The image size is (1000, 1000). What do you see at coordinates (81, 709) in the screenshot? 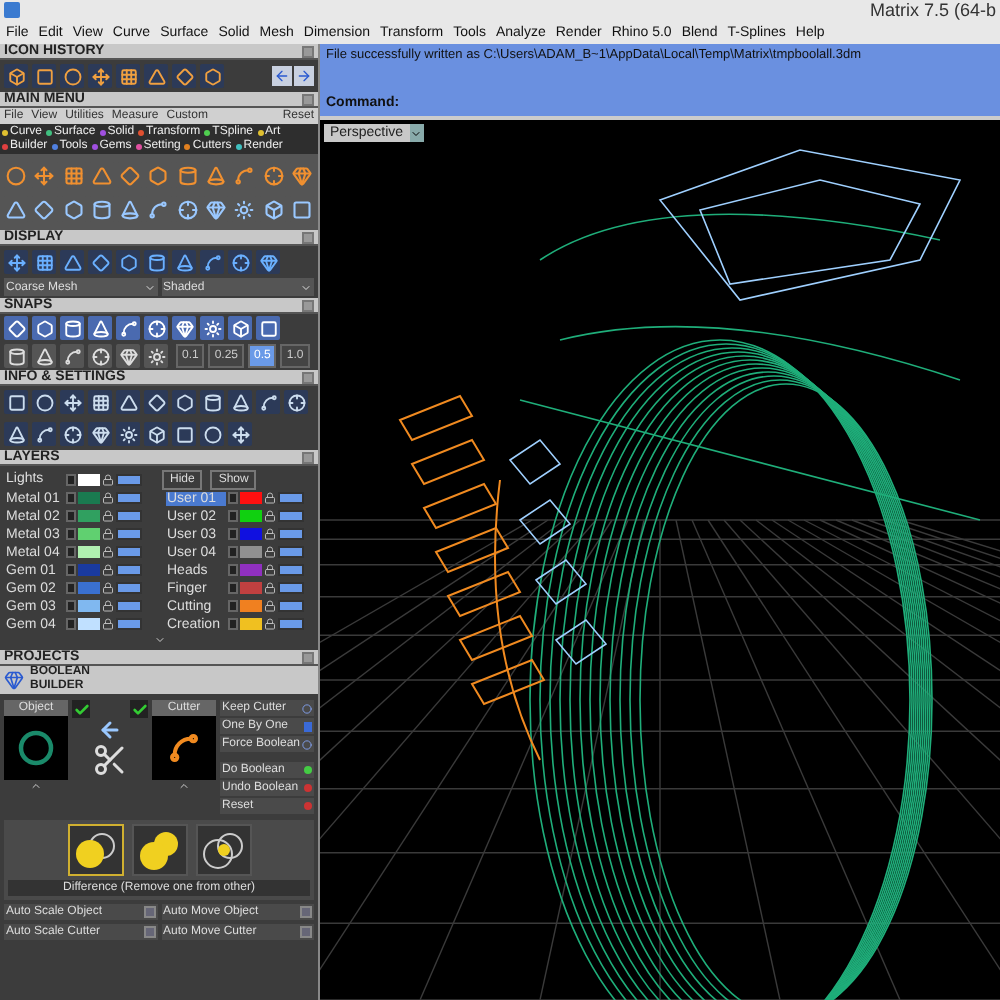
I see `object-checkbox` at bounding box center [81, 709].